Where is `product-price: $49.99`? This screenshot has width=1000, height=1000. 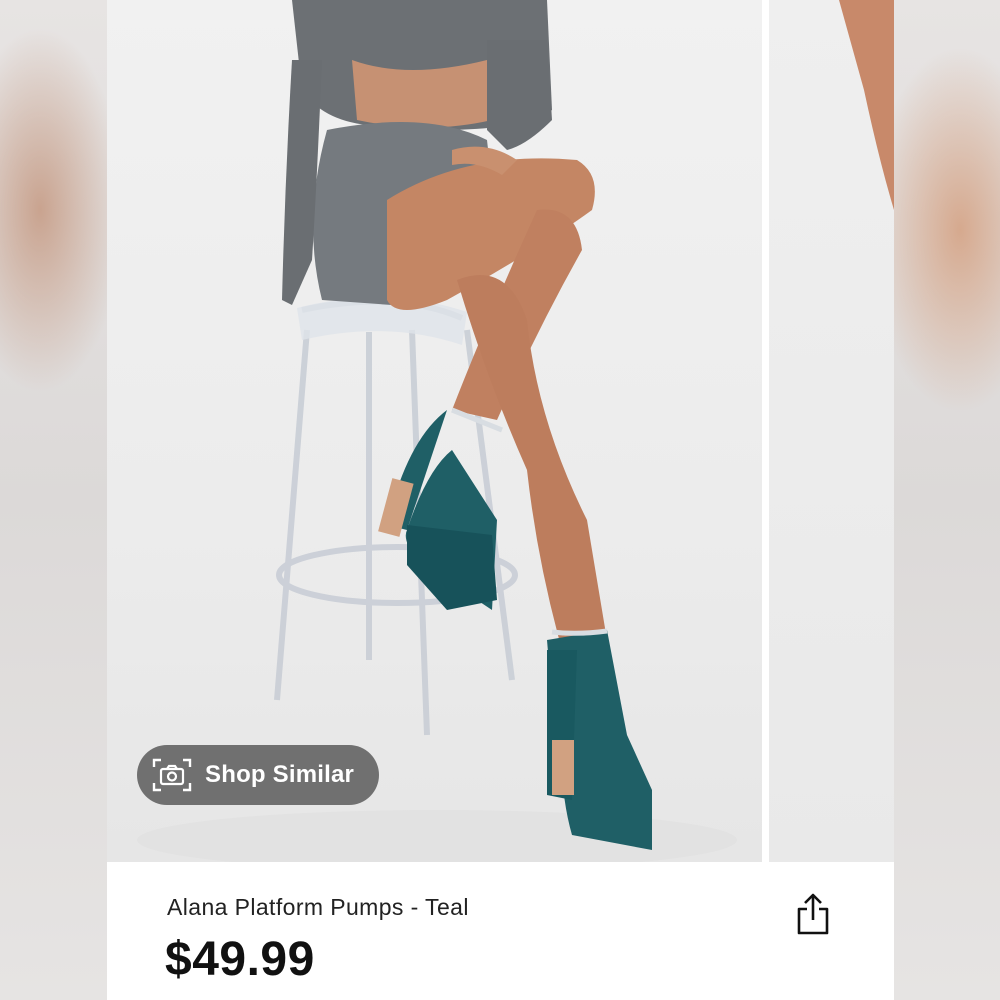
product-price: $49.99 is located at coordinates (240, 959).